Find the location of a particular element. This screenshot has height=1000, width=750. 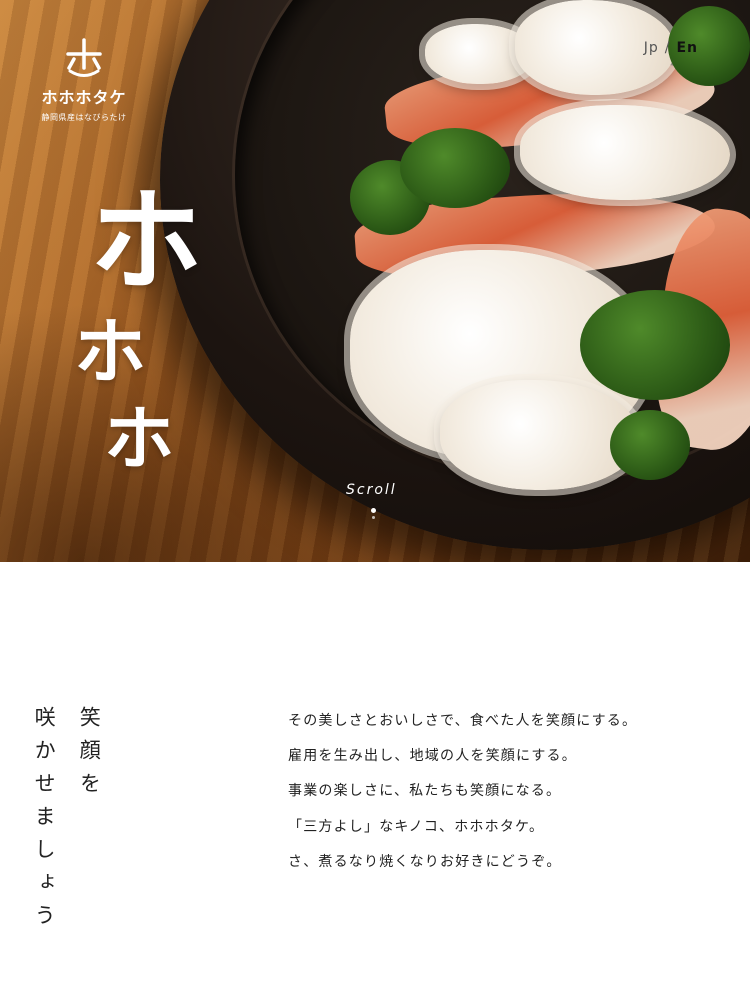

logo-subtitle: 静岡県産はなびらたけ is located at coordinates (84, 117).